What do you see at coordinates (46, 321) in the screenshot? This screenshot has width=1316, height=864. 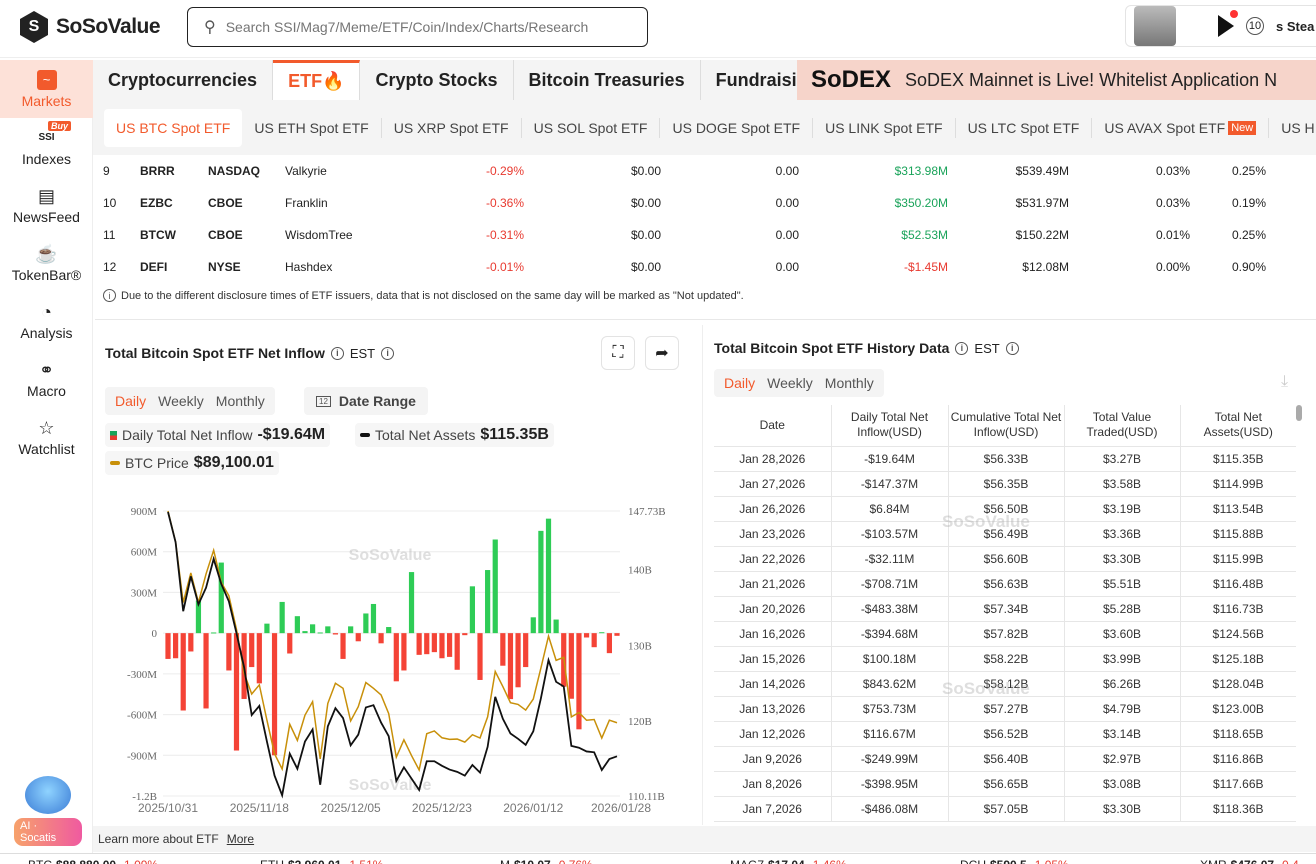 I see `sidebar-item-analysis: ◔ Analysis` at bounding box center [46, 321].